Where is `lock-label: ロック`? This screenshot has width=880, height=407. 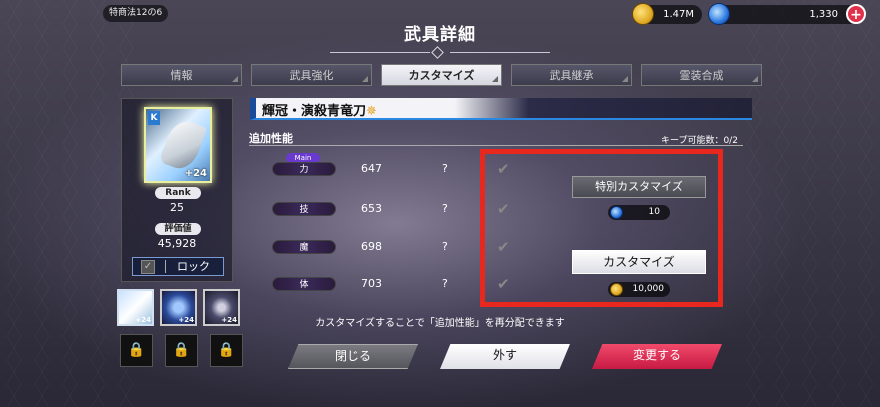
lock-label: ロック is located at coordinates (193, 266).